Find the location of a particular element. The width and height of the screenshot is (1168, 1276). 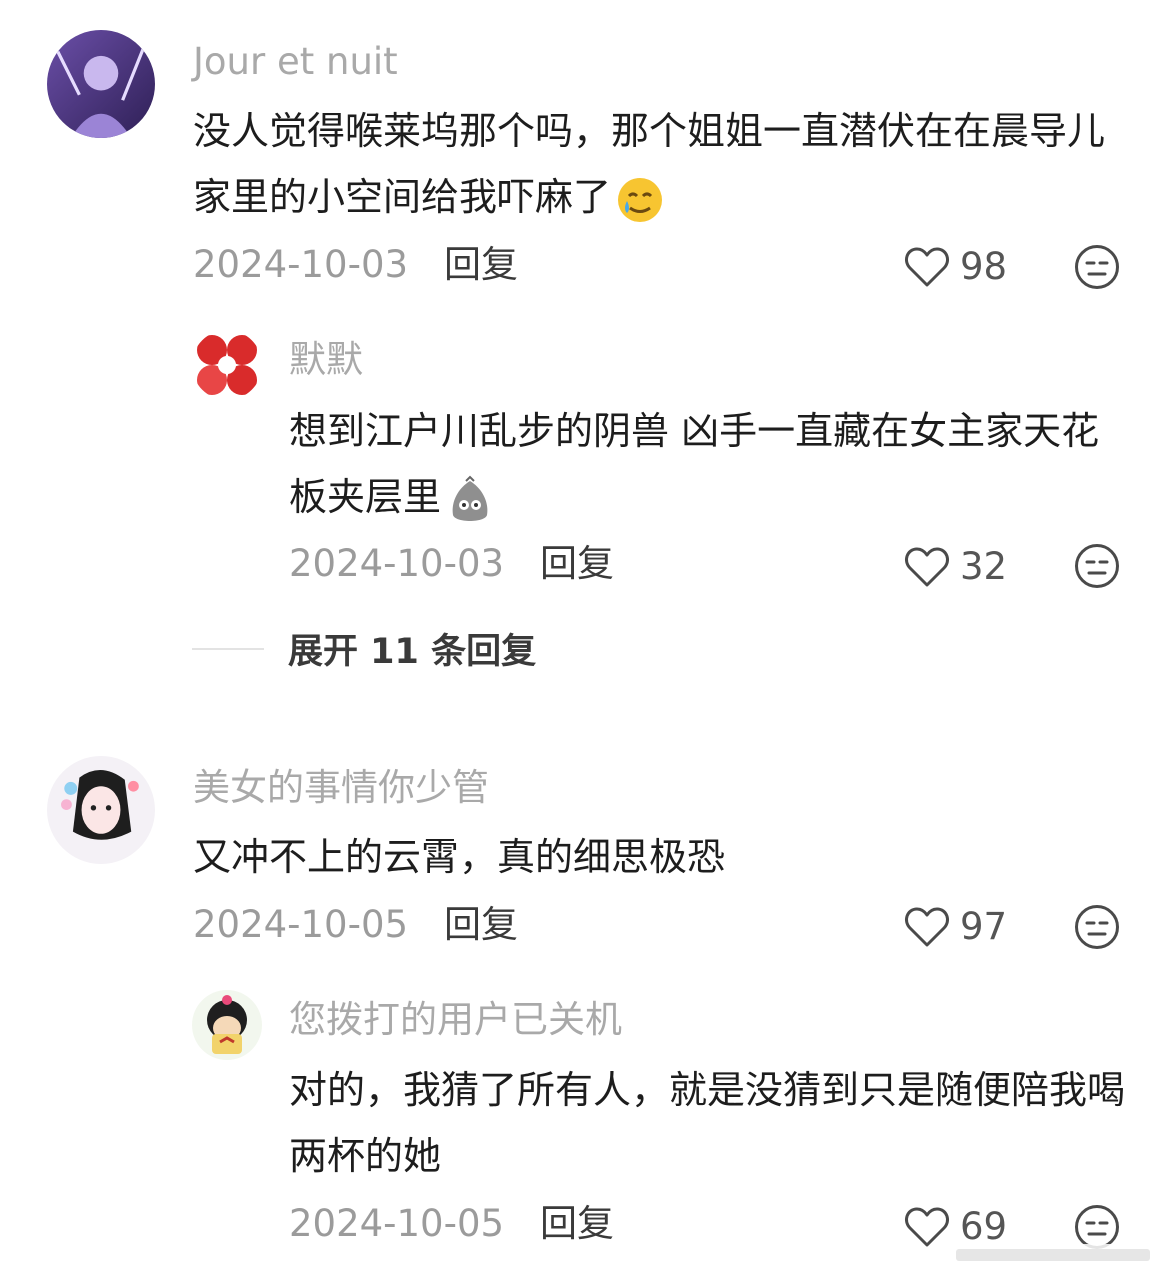

expand-replies-button: 展开 11 条回复 is located at coordinates (364, 648).